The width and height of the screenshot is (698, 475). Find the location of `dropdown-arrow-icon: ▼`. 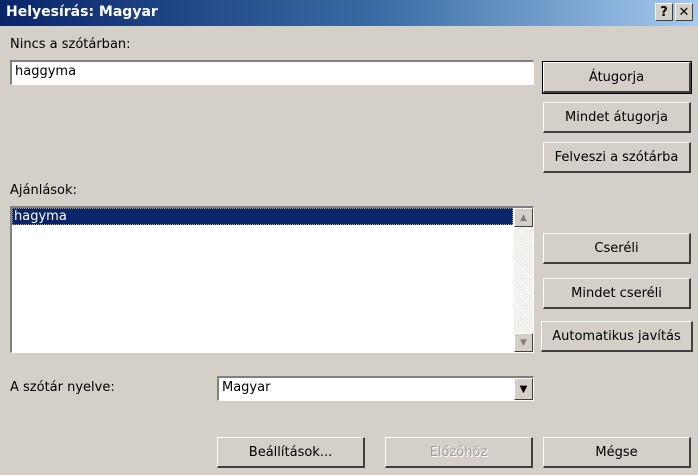

dropdown-arrow-icon: ▼ is located at coordinates (523, 389).